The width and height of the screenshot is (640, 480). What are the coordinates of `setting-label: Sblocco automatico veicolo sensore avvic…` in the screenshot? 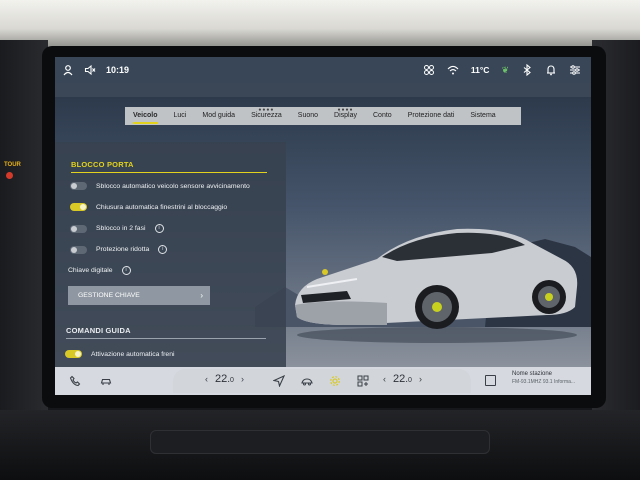 It's located at (173, 186).